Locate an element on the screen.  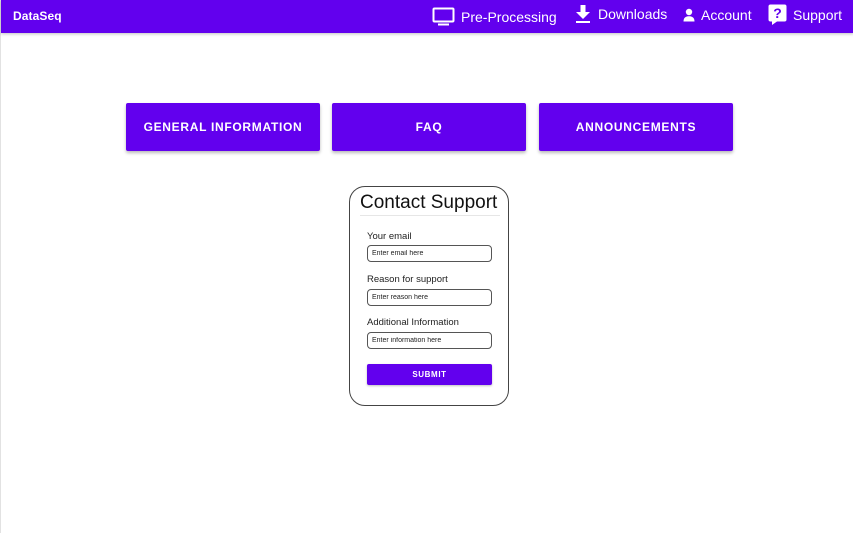
reason-field is located at coordinates (429, 297).